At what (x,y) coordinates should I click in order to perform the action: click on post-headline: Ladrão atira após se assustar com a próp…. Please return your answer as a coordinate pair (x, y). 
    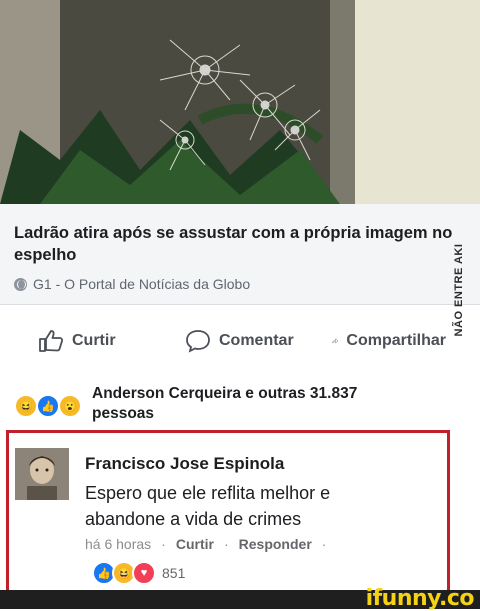
    Looking at the image, I should click on (234, 244).